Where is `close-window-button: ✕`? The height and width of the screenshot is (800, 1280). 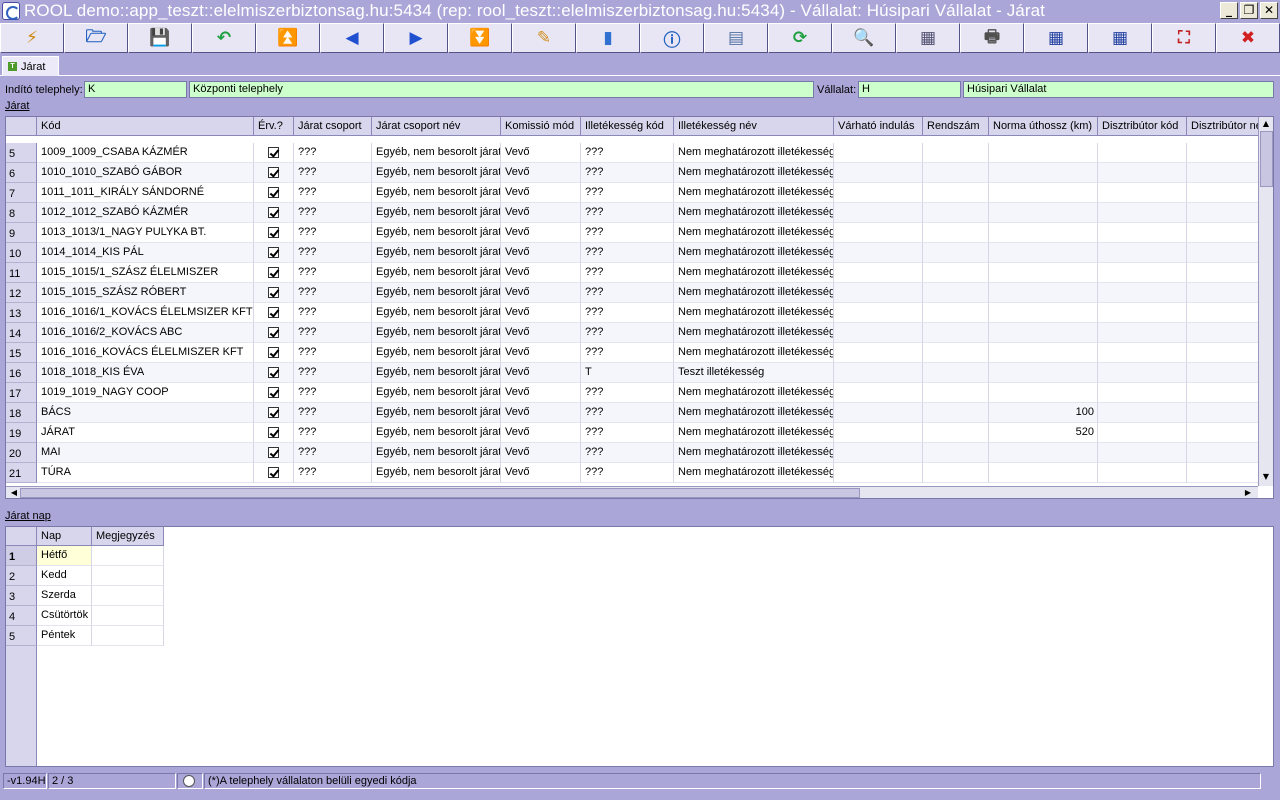 close-window-button: ✕ is located at coordinates (1269, 10).